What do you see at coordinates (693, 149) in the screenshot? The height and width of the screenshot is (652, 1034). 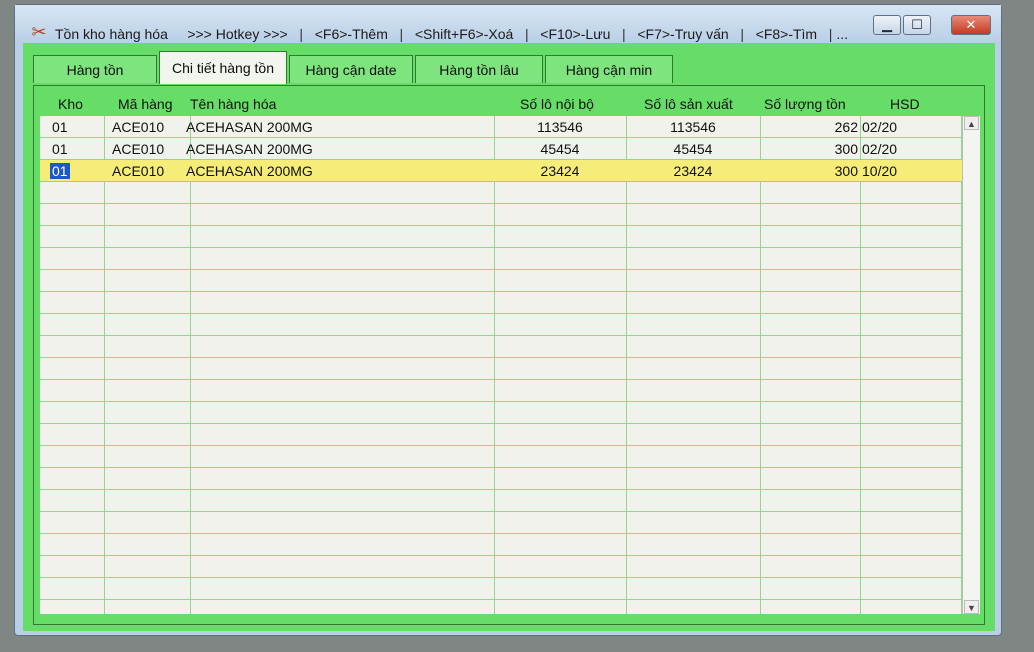 I see `cell-so-lo-san-xuat: 45454` at bounding box center [693, 149].